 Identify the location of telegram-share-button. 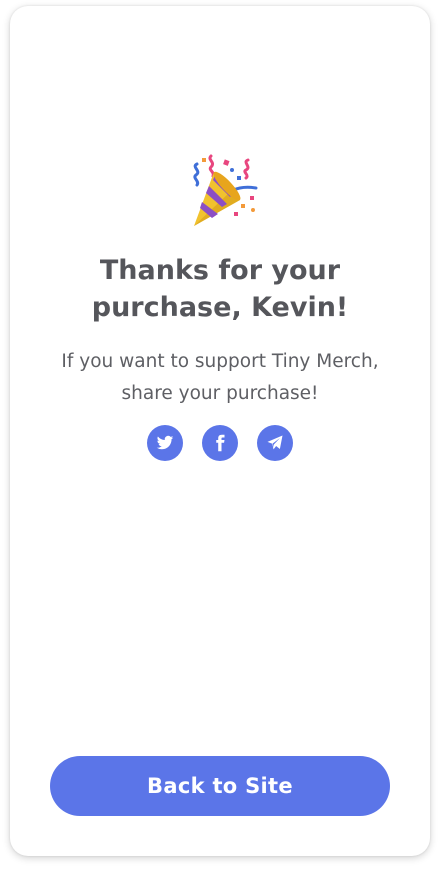
(275, 443).